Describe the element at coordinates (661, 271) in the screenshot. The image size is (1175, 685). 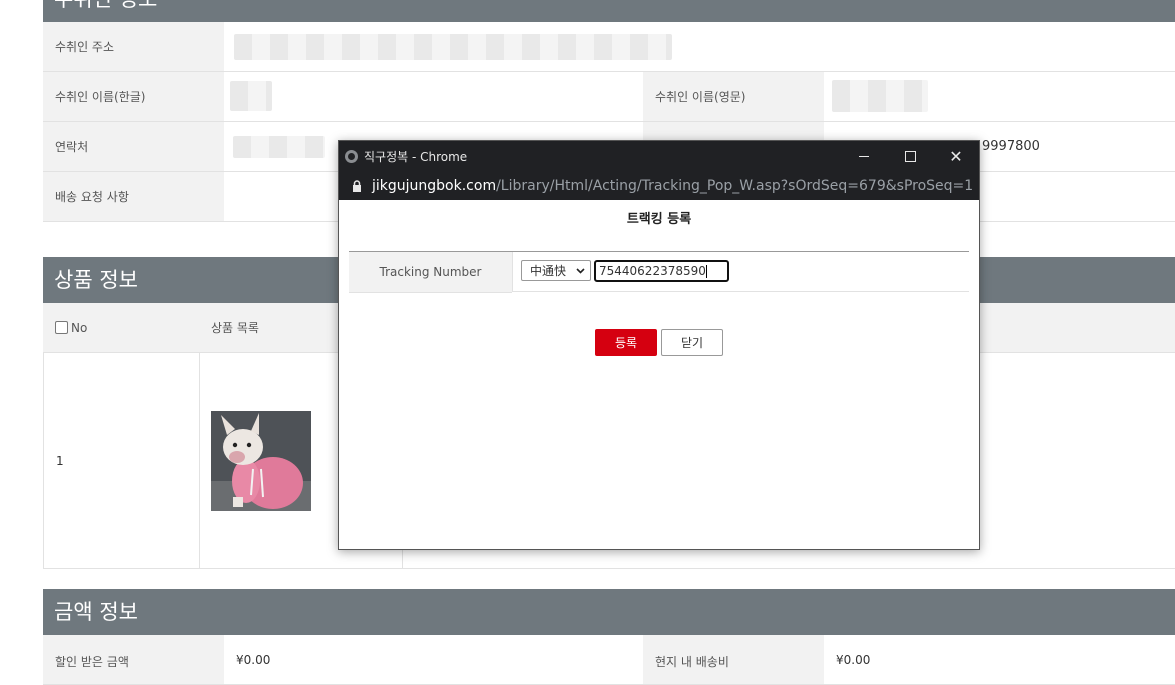
I see `tracking-number-input: 75440622378590` at that location.